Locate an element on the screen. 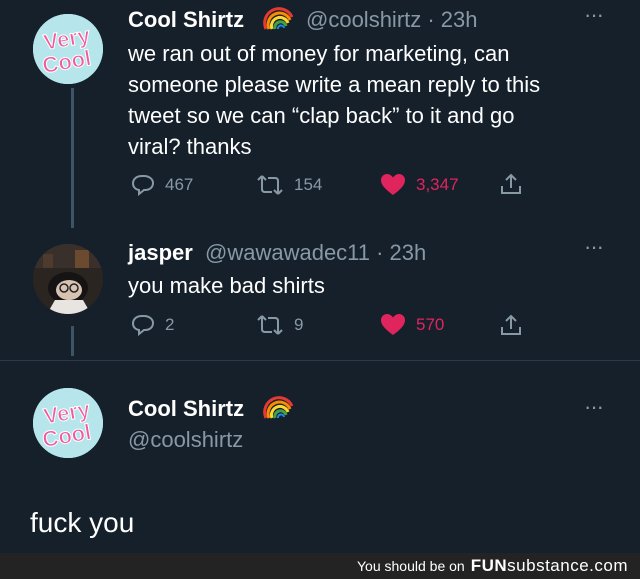 Image resolution: width=640 pixels, height=579 pixels. reply-button: 2 is located at coordinates (152, 325).